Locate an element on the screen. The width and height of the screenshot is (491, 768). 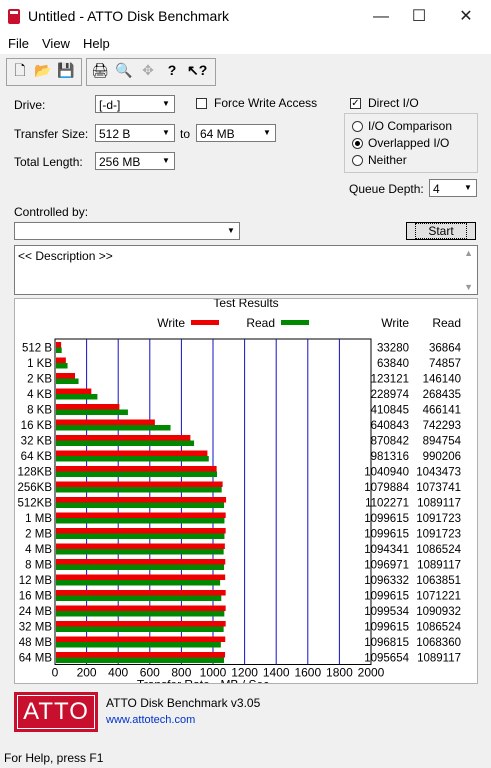
y-tick-label: 32 KB is located at coordinates (37, 442).